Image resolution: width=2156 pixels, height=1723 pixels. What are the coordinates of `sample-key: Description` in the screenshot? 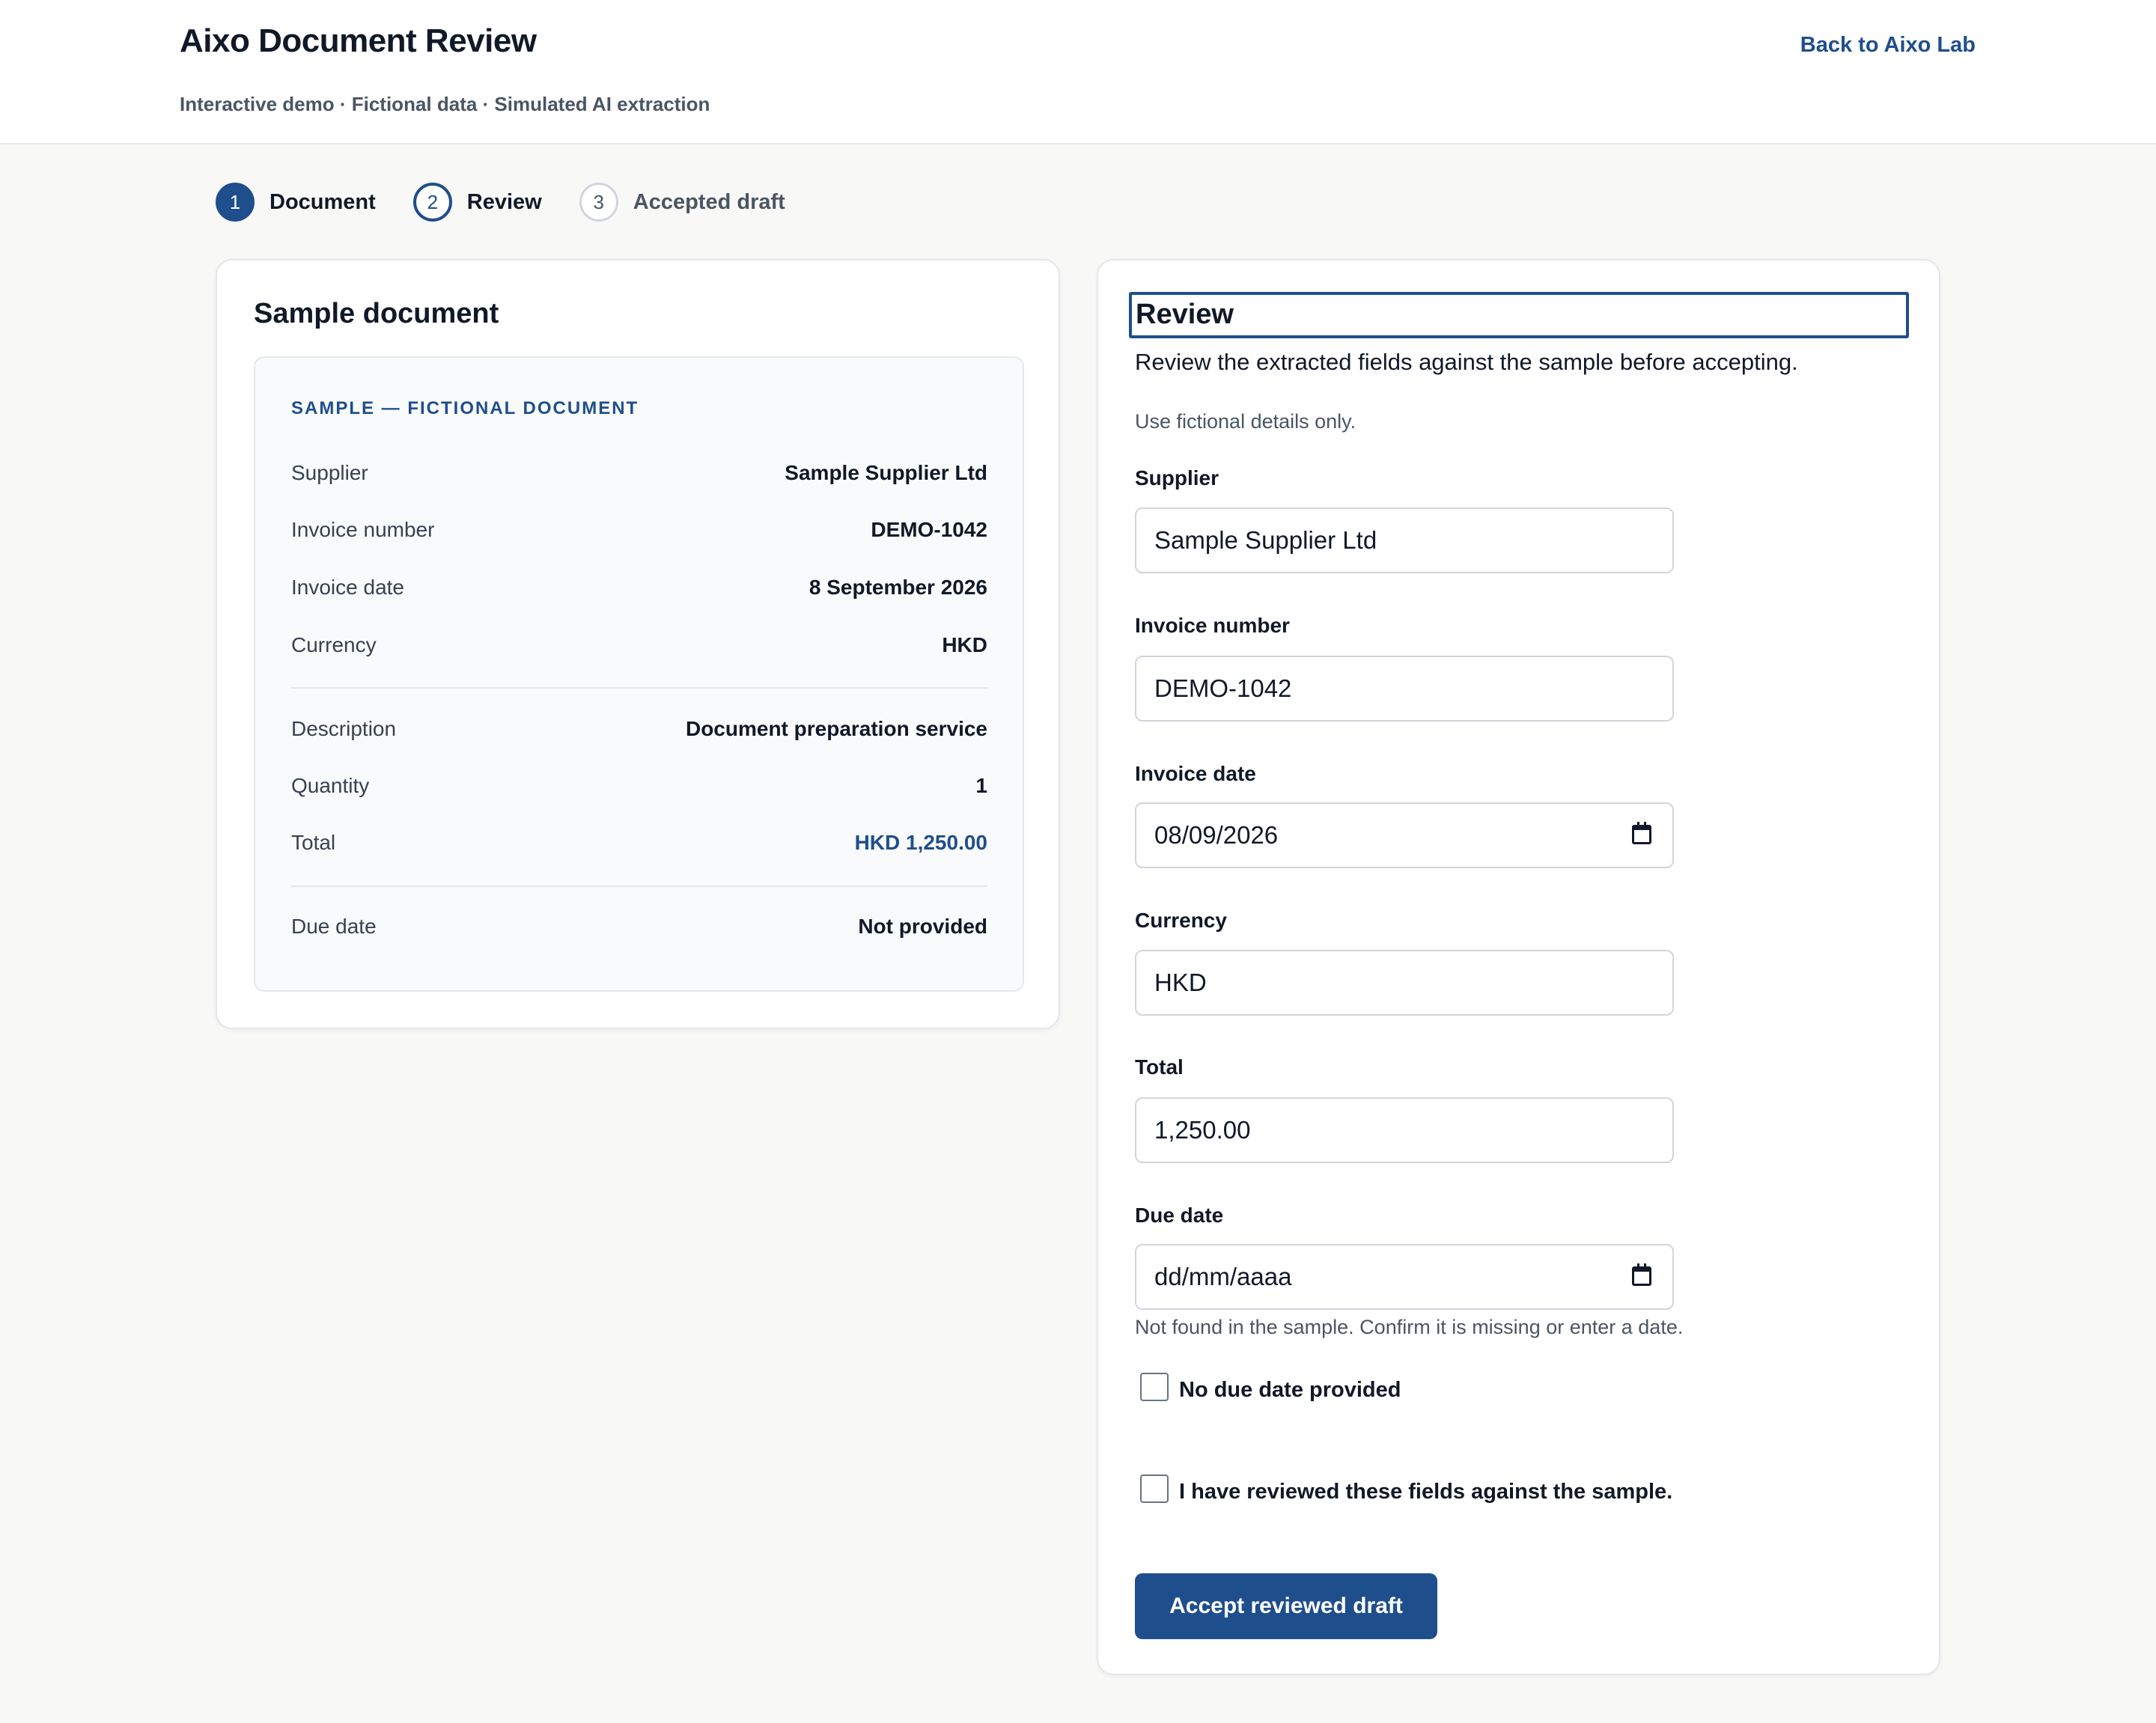 It's located at (344, 729).